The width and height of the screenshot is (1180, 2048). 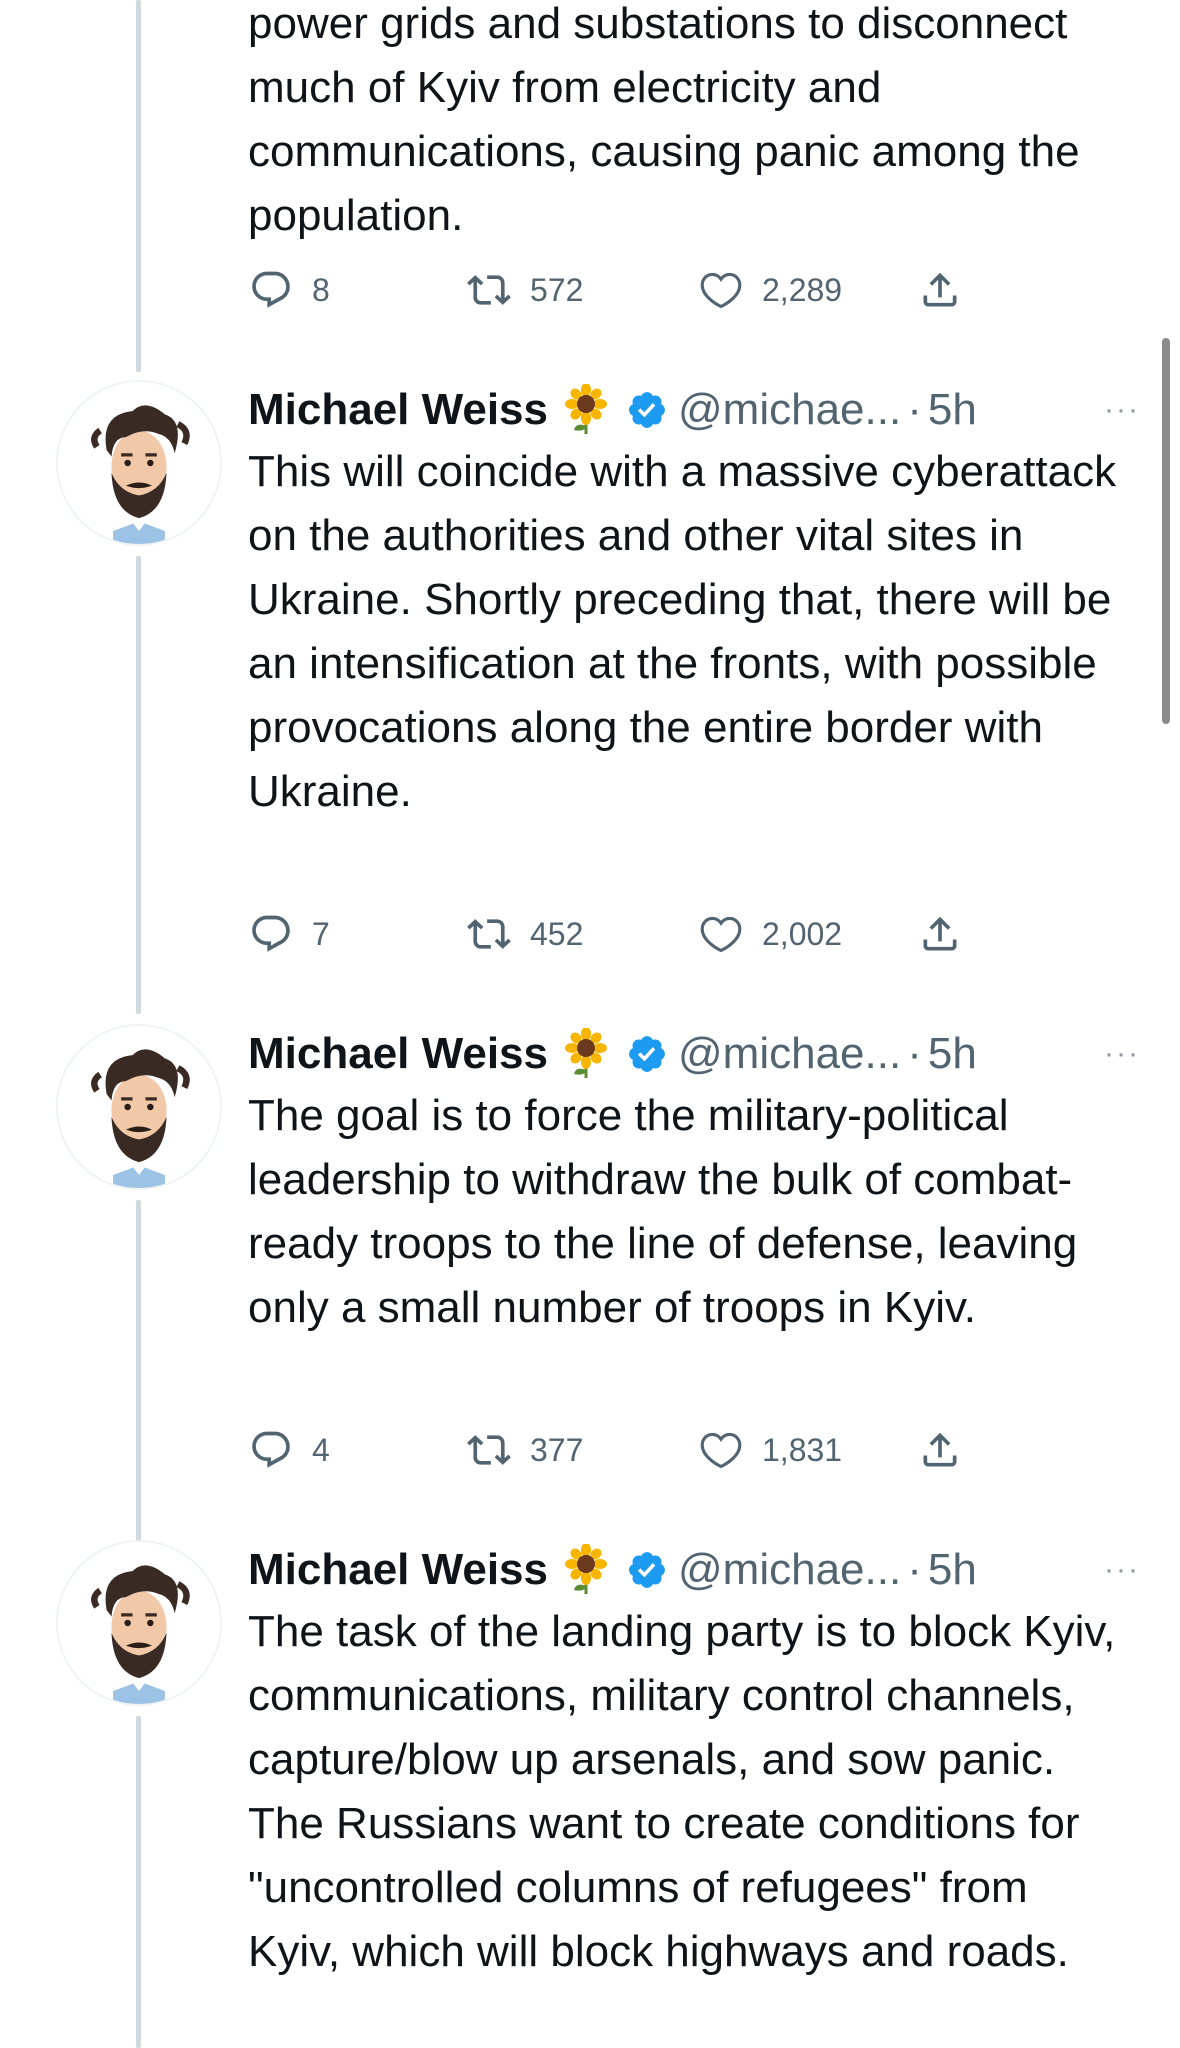 What do you see at coordinates (557, 289) in the screenshot?
I see `retweet-count: 572` at bounding box center [557, 289].